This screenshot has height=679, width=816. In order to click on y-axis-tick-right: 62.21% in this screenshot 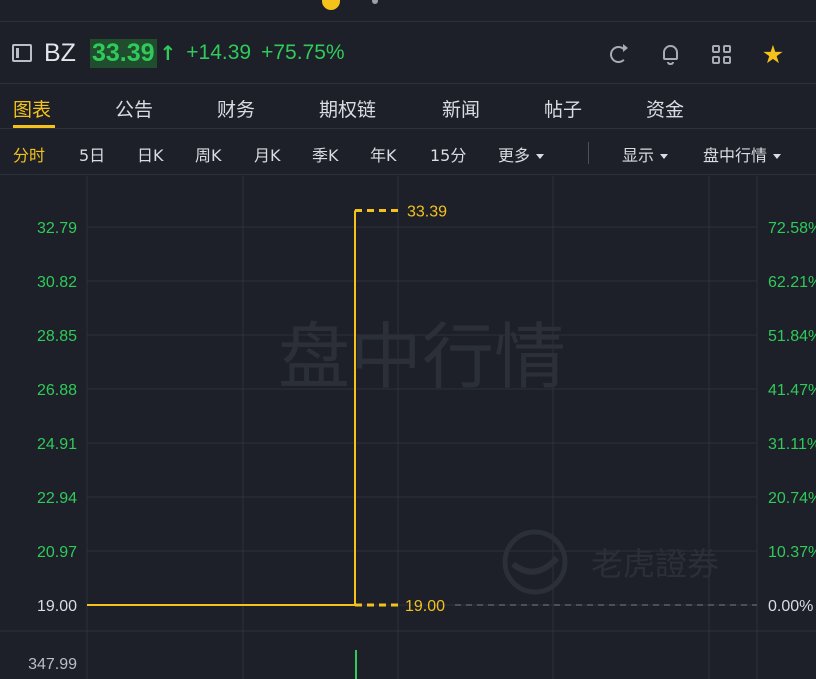, I will do `click(792, 282)`.